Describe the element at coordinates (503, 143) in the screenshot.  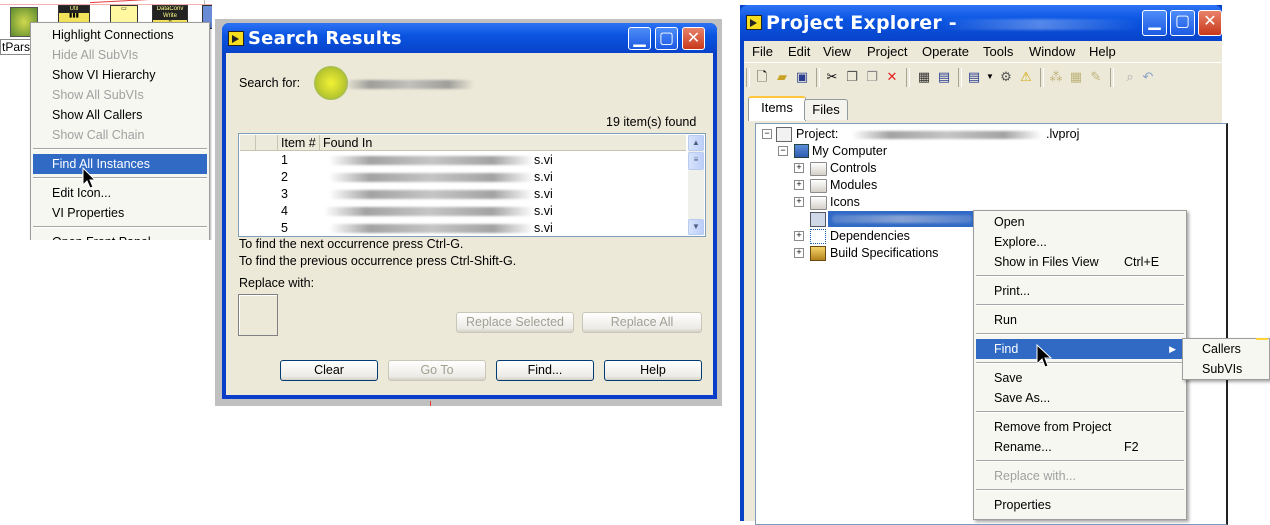
I see `column-header-found-in: Found In` at that location.